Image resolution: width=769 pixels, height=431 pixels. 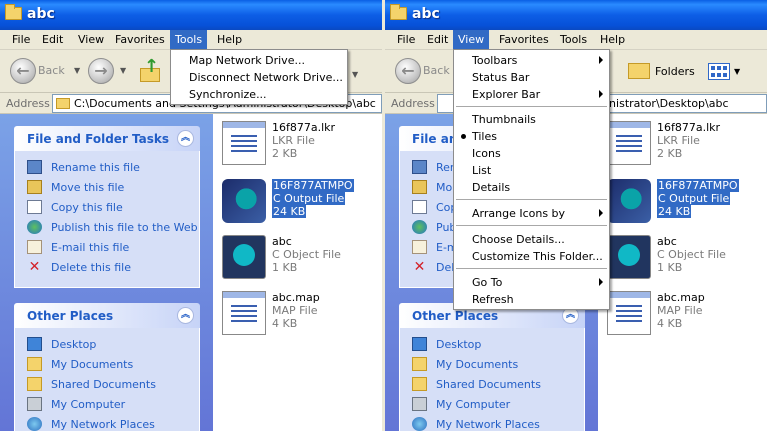 I want to click on menu-item-label: Explorer Bar, so click(x=506, y=94).